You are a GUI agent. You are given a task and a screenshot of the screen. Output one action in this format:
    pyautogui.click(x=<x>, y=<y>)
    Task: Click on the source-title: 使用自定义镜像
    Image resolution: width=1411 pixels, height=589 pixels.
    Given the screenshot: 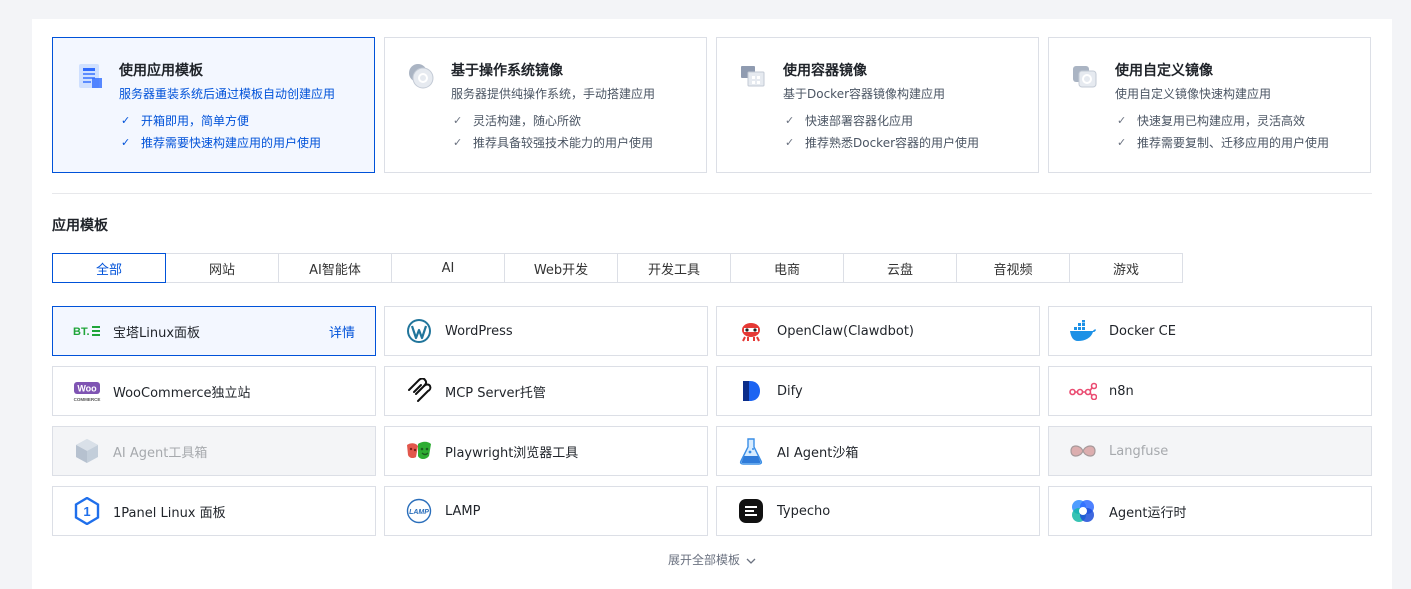 What is the action you would take?
    pyautogui.click(x=1164, y=71)
    